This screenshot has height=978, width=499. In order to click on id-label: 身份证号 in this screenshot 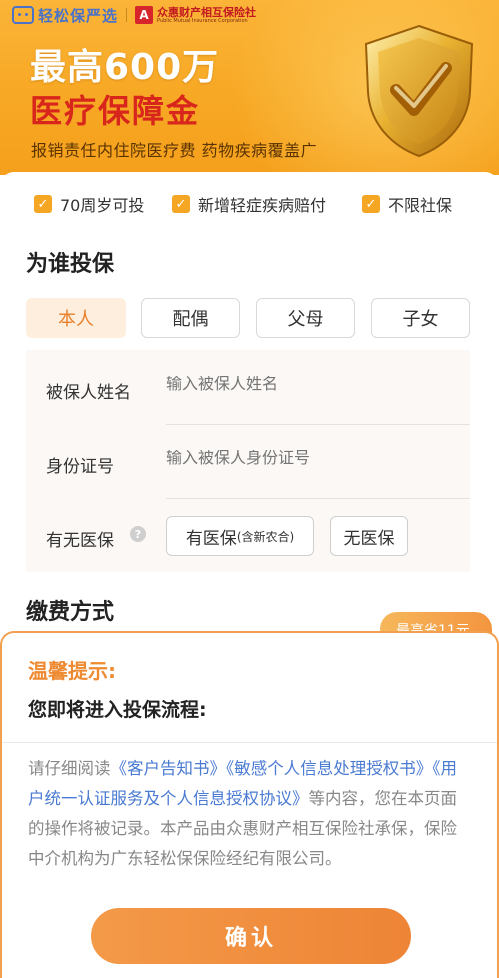, I will do `click(80, 467)`.